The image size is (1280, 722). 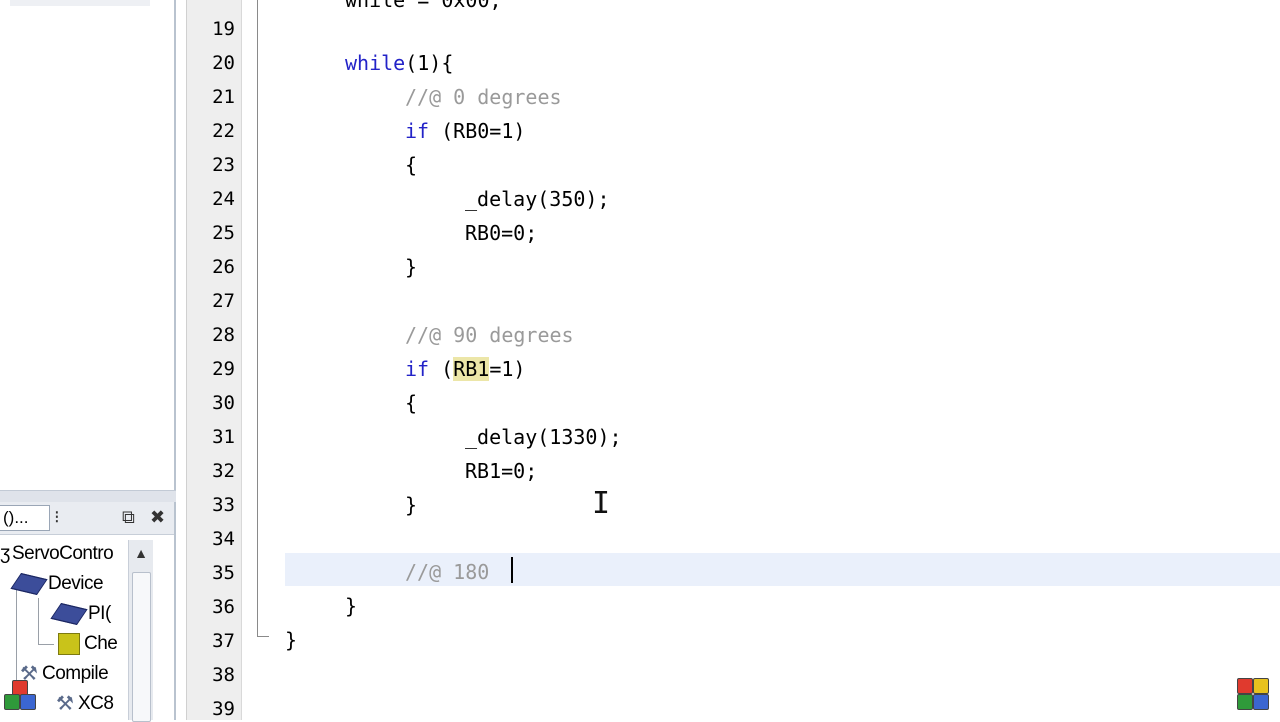 What do you see at coordinates (99, 613) in the screenshot?
I see `tree-item-label: PI(` at bounding box center [99, 613].